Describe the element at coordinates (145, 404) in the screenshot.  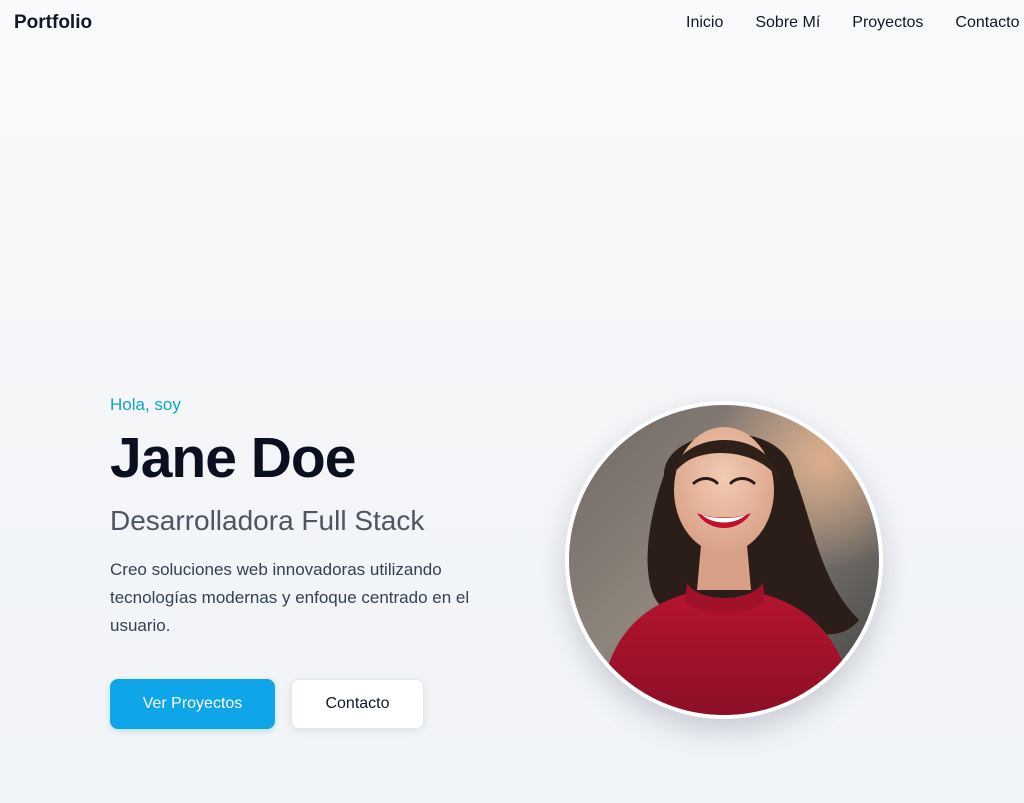
I see `hero-greeting: Hola, soy` at that location.